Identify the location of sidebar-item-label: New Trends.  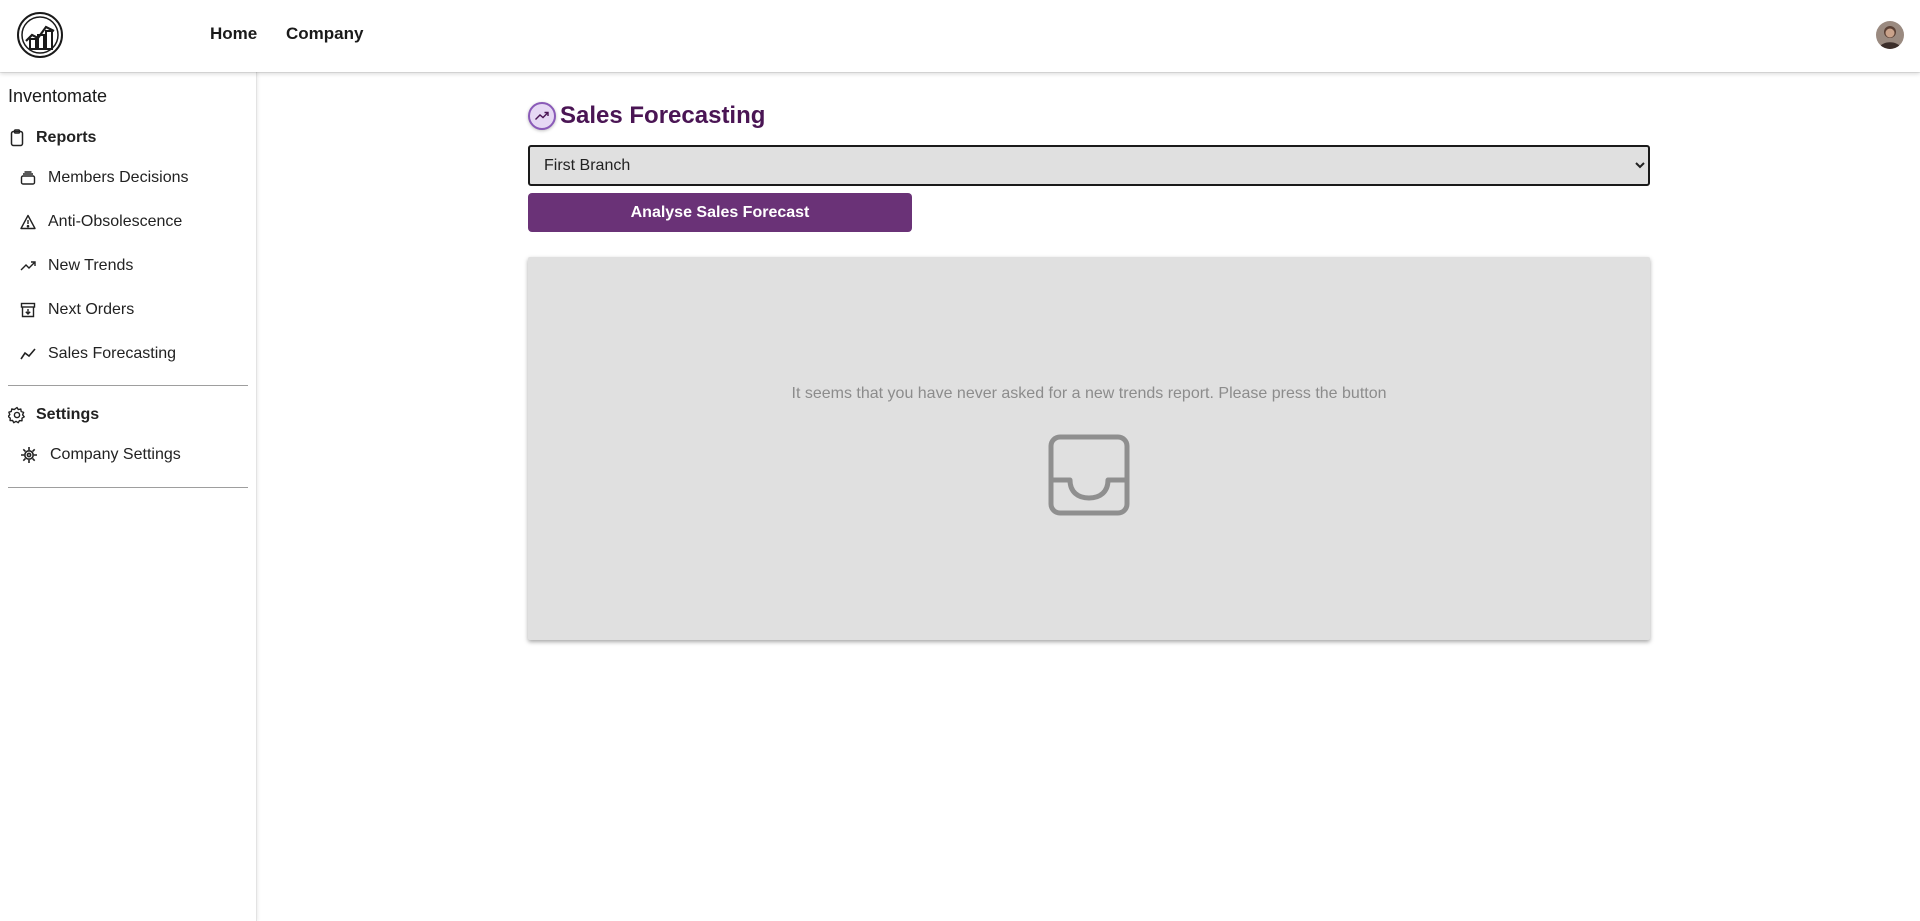
(91, 265).